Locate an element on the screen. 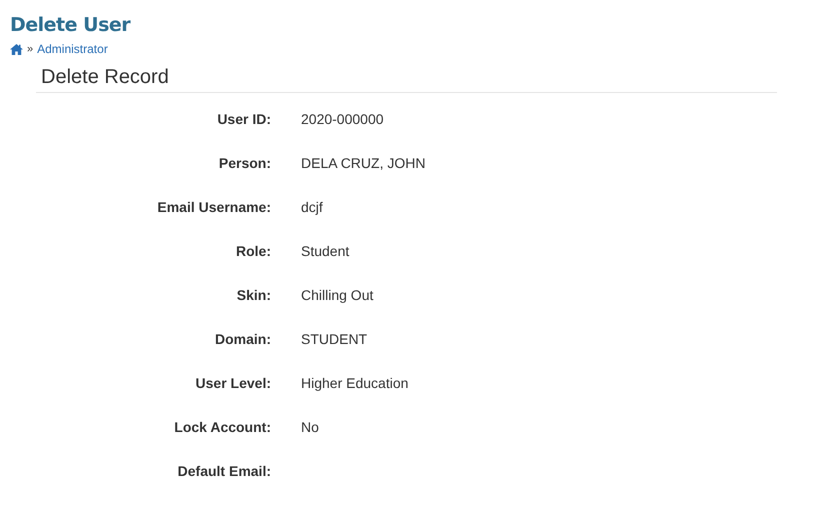 This screenshot has height=514, width=821. field-value: STUDENT is located at coordinates (334, 339).